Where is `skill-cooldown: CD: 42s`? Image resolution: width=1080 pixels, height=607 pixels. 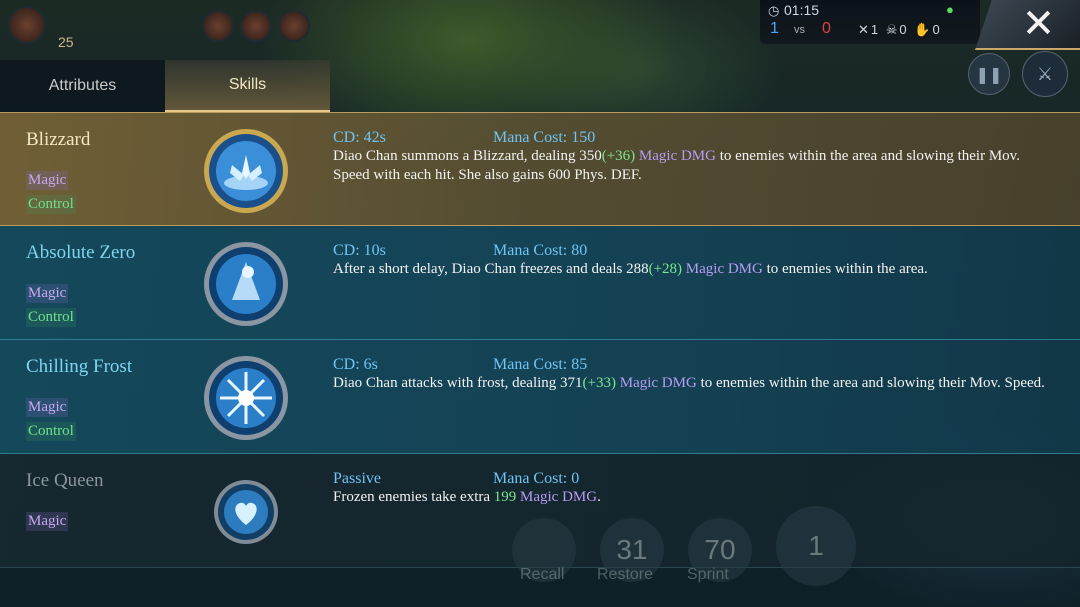 skill-cooldown: CD: 42s is located at coordinates (359, 137).